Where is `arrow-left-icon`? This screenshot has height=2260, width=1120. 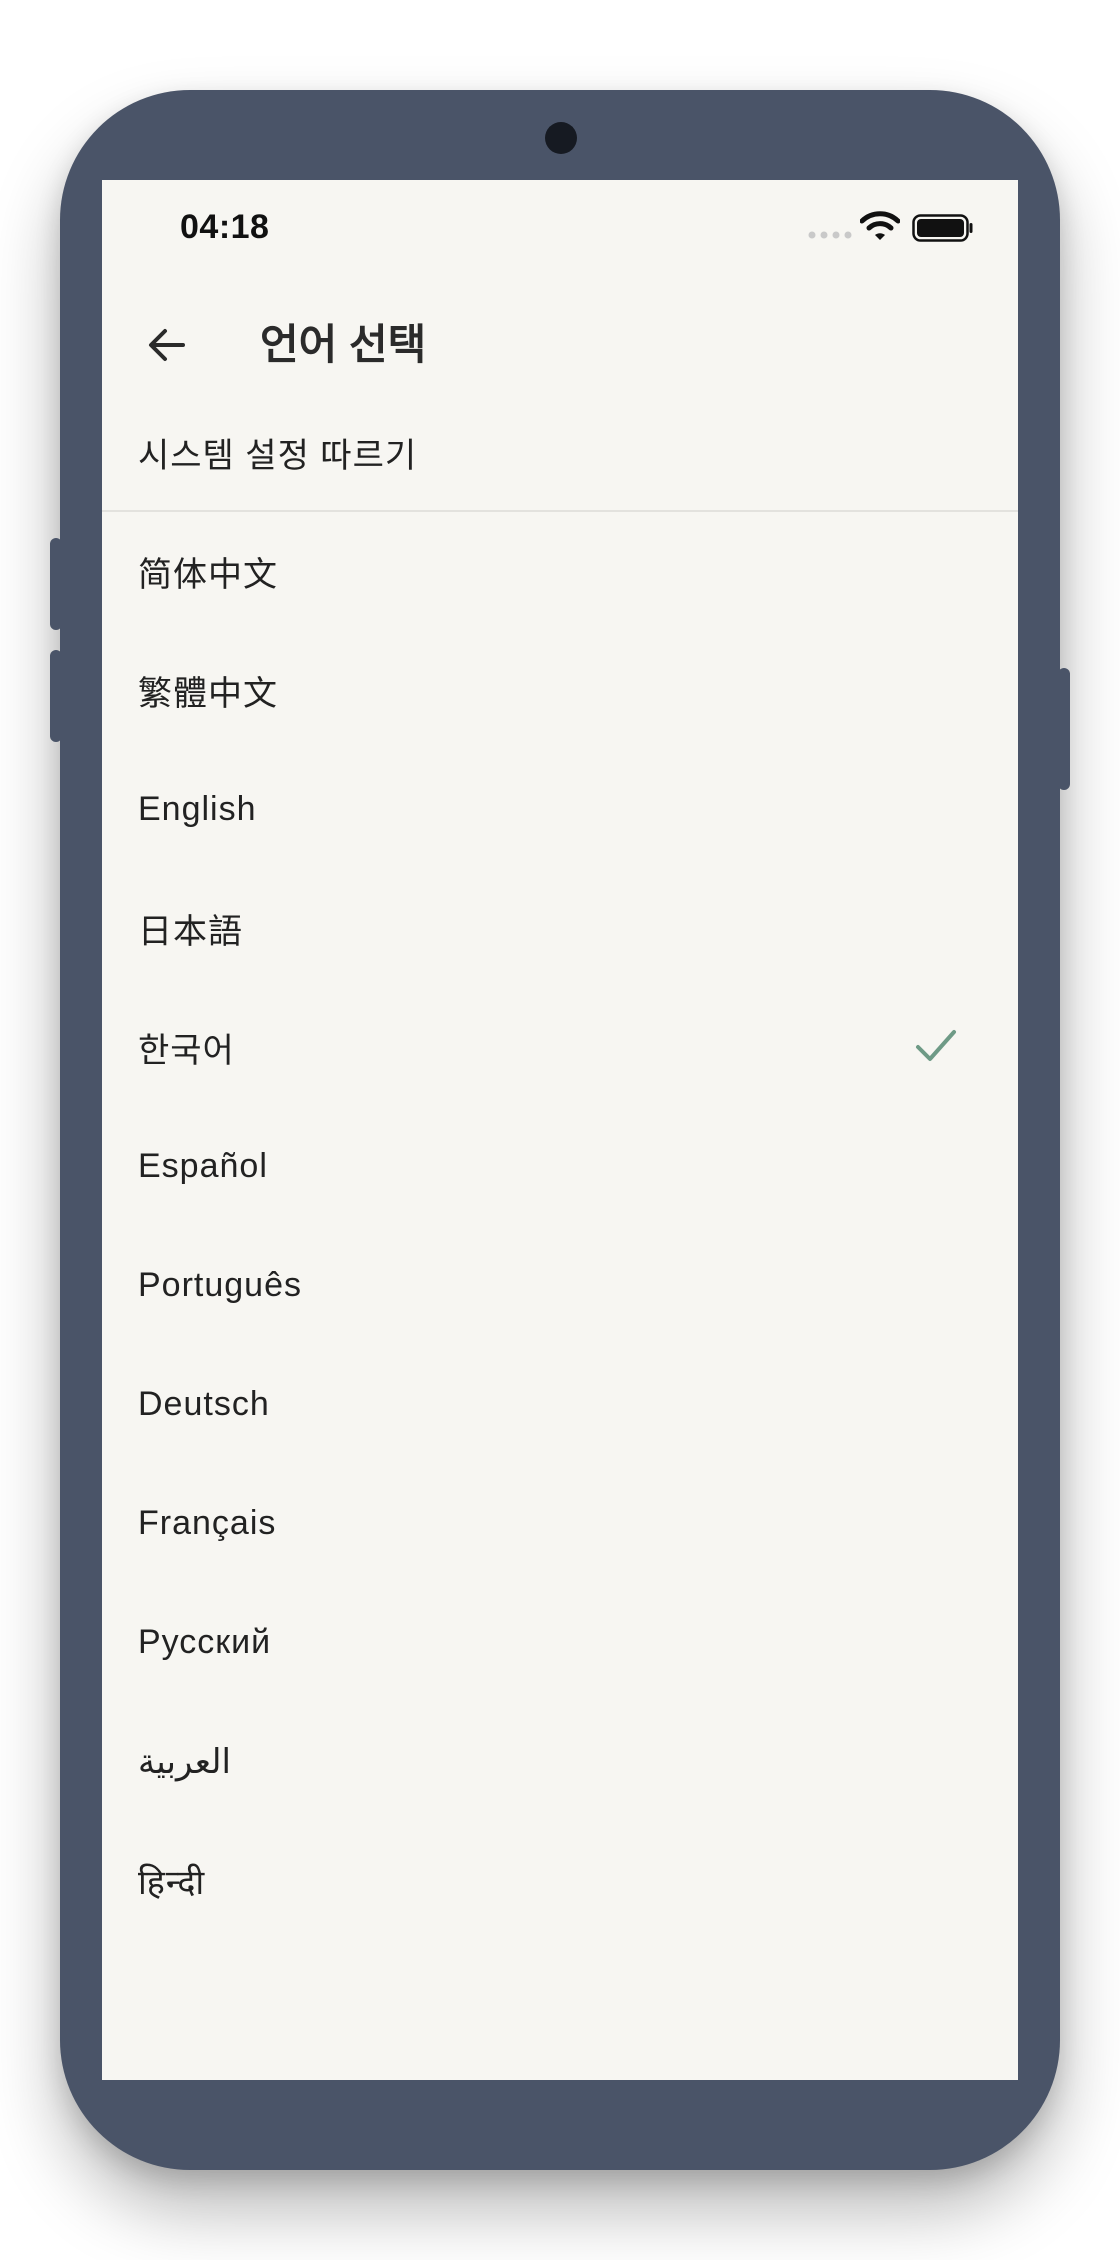
arrow-left-icon is located at coordinates (167, 345).